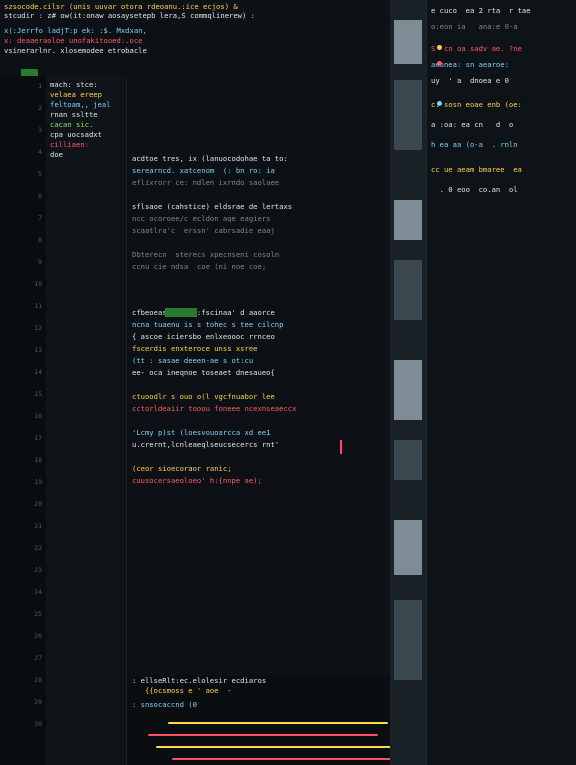 The image size is (576, 765). Describe the element at coordinates (38, 724) in the screenshot. I see `line-number: 30` at that location.